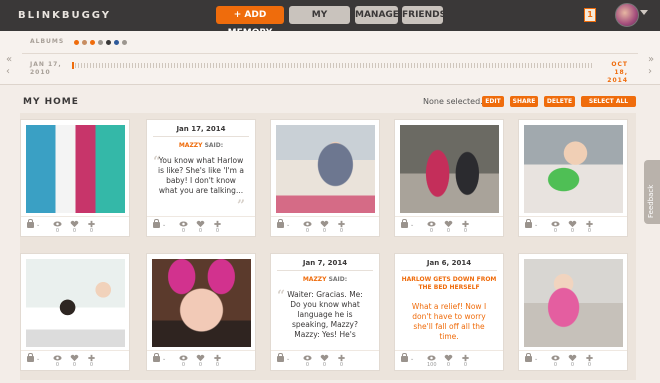 This screenshot has height=383, width=660. What do you see at coordinates (9, 59) in the screenshot?
I see `chevron-double-left-icon: «` at bounding box center [9, 59].